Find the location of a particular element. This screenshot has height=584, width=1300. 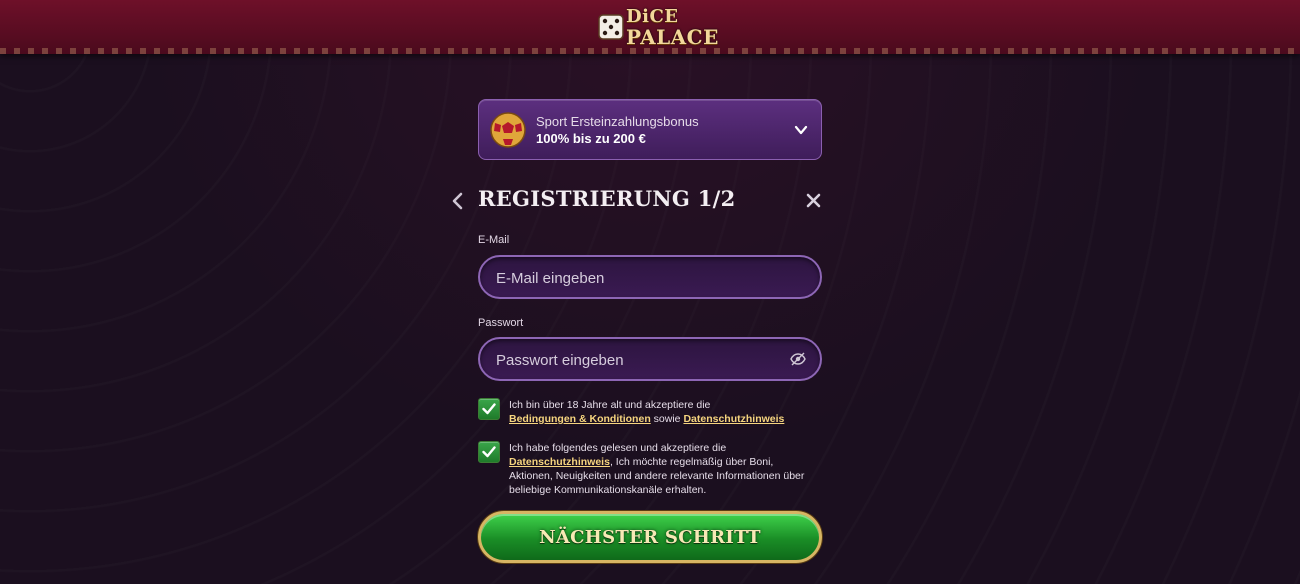

dice-palace-logo: DiCE PALACE is located at coordinates (657, 26).